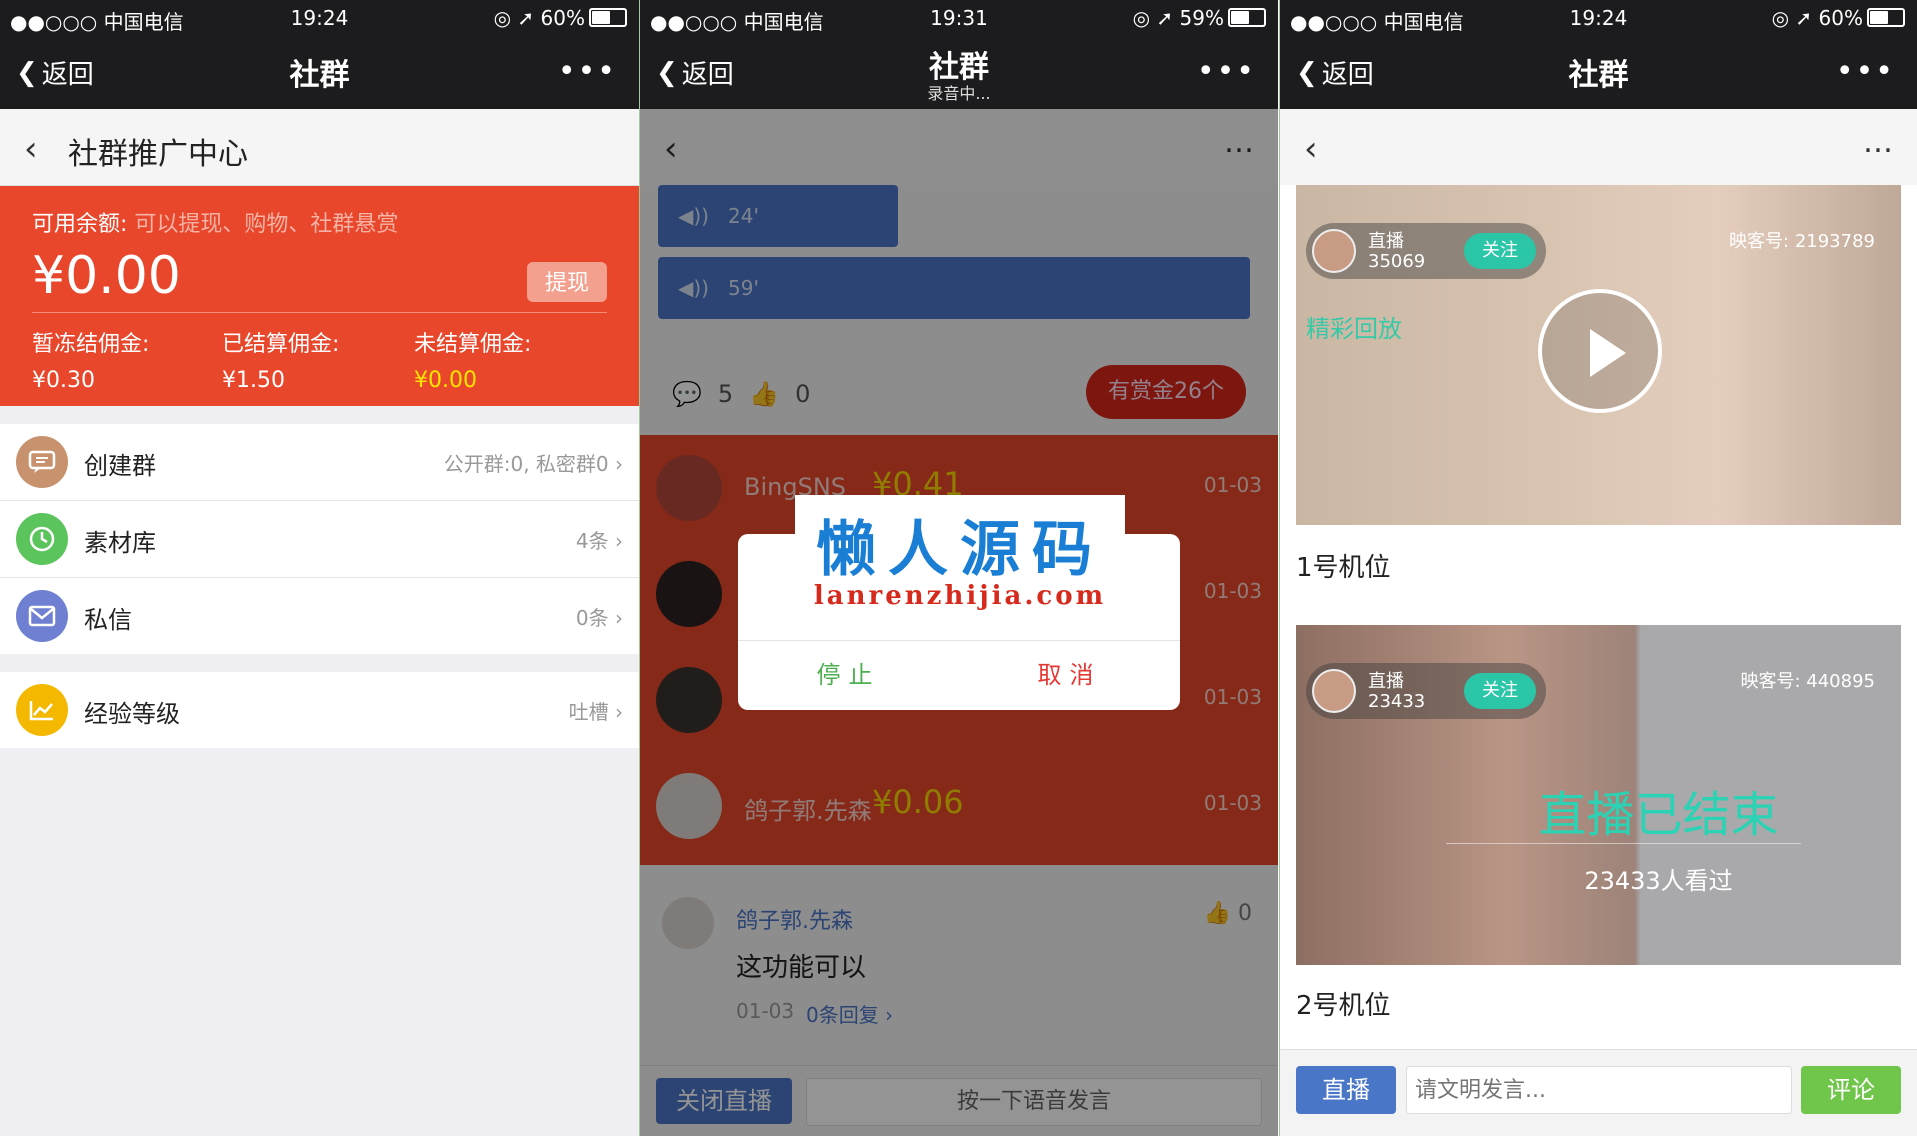 The height and width of the screenshot is (1136, 1917). What do you see at coordinates (960, 596) in the screenshot?
I see `watermark-en: lanrenzhijia.com` at bounding box center [960, 596].